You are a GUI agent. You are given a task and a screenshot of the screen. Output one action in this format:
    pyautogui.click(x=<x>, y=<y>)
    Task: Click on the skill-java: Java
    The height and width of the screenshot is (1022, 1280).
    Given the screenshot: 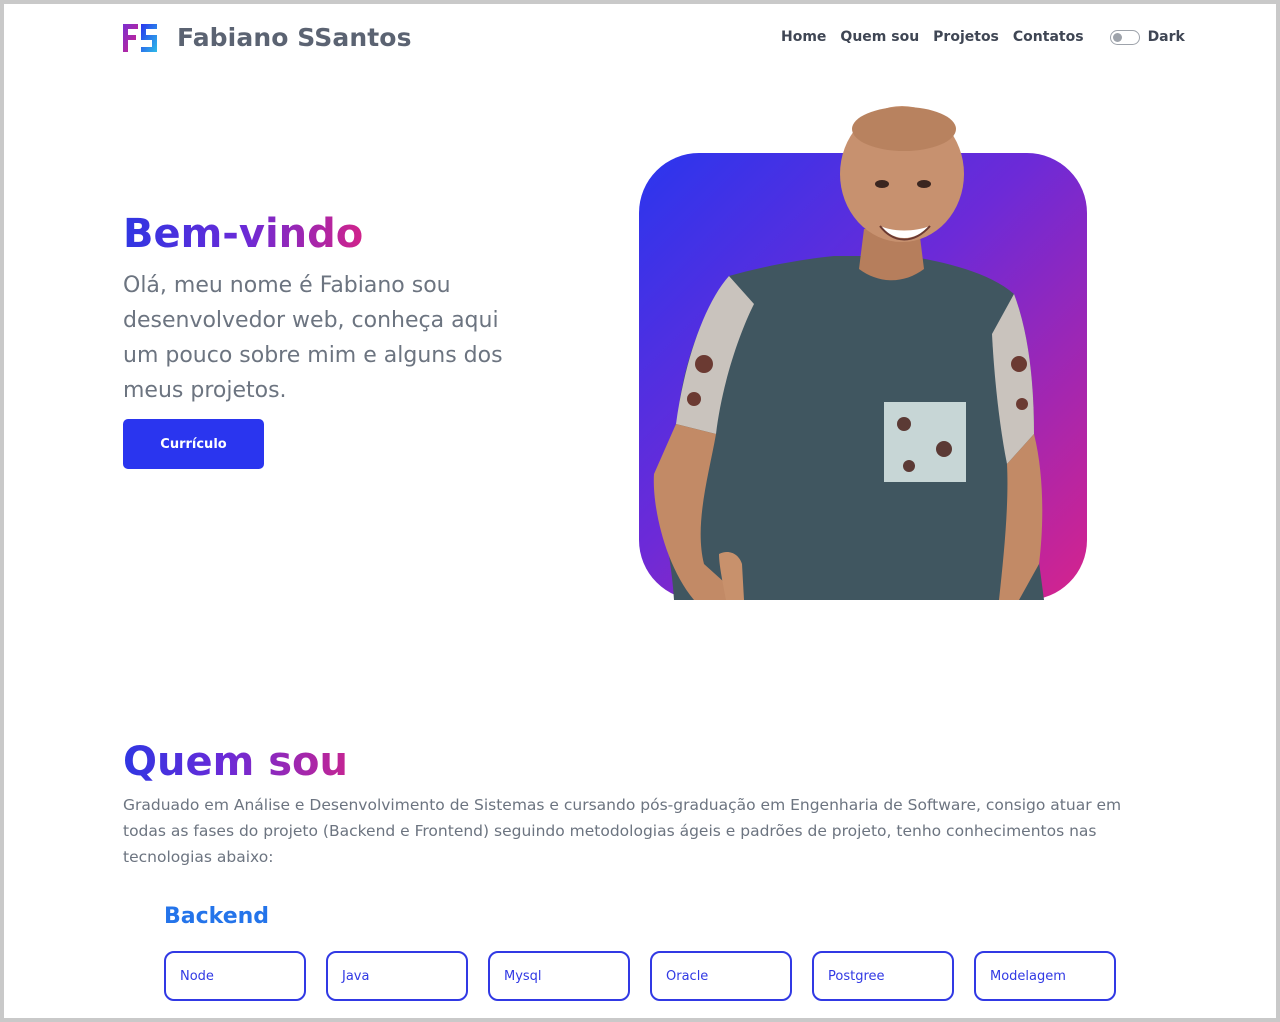 What is the action you would take?
    pyautogui.click(x=397, y=976)
    